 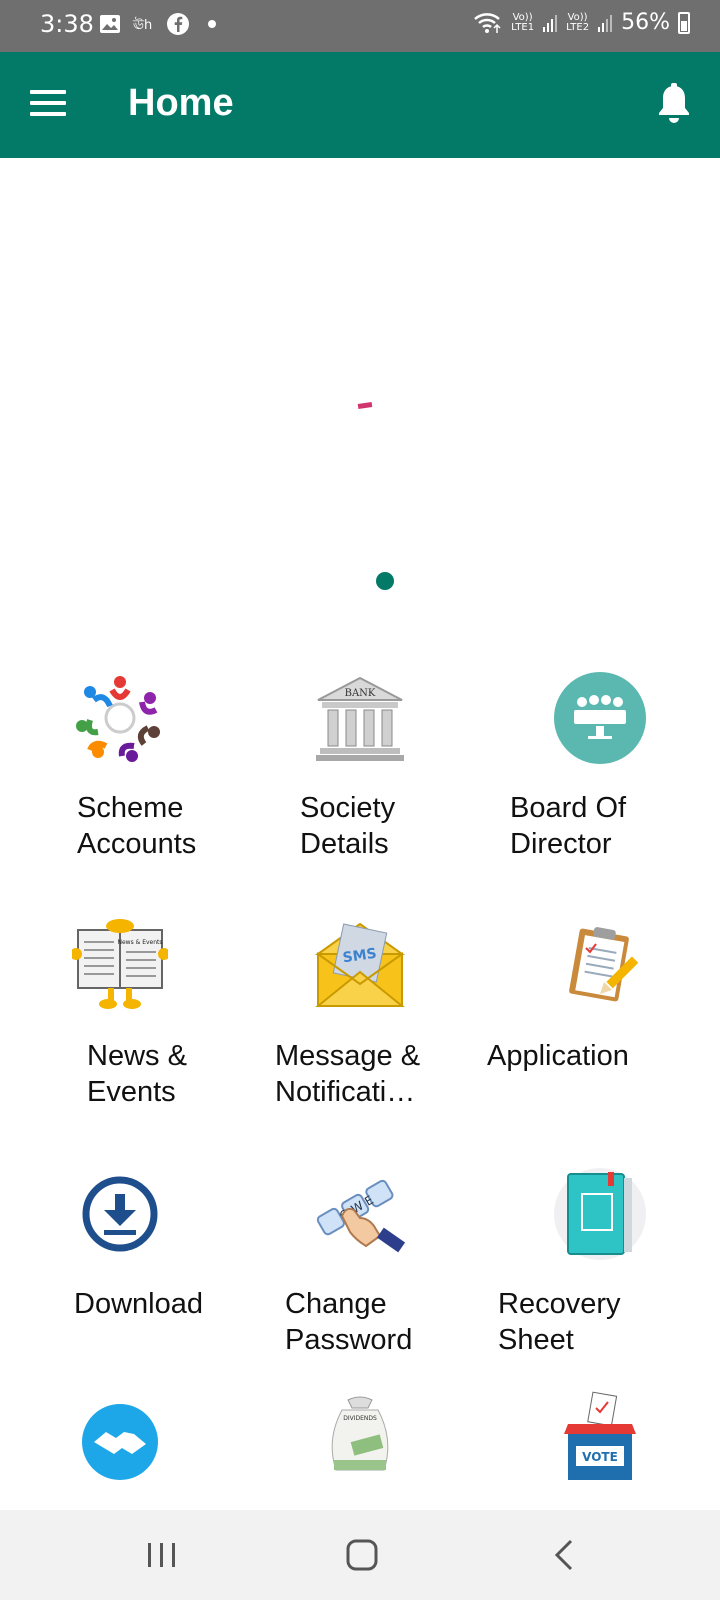 What do you see at coordinates (365, 405) in the screenshot?
I see `loading-indicator` at bounding box center [365, 405].